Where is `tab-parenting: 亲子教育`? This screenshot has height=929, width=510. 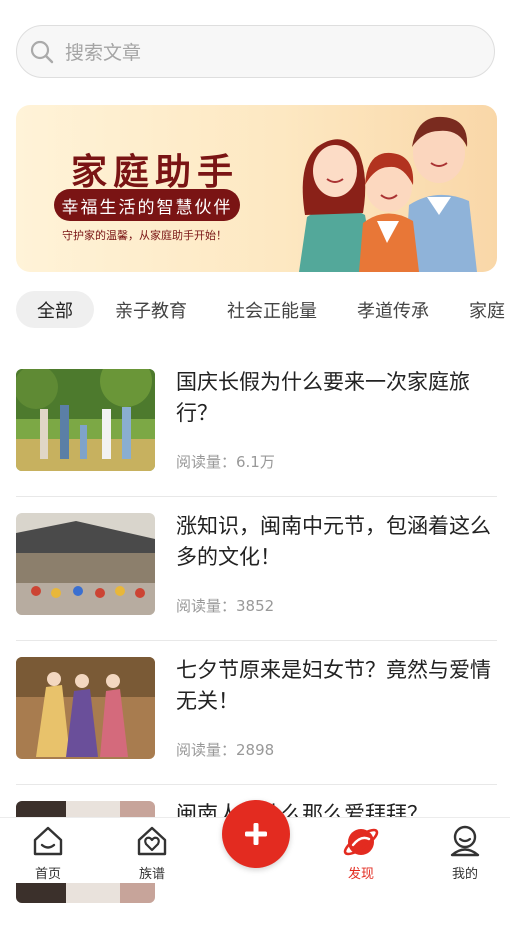 tab-parenting: 亲子教育 is located at coordinates (151, 310).